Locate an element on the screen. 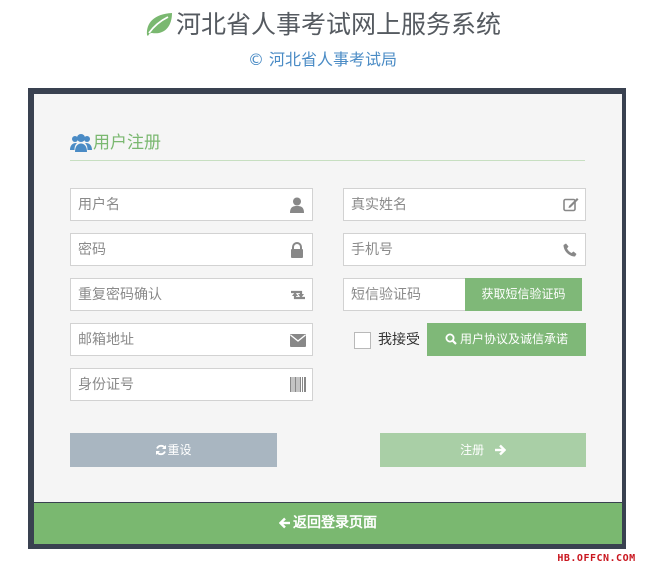  realname-field is located at coordinates (464, 204).